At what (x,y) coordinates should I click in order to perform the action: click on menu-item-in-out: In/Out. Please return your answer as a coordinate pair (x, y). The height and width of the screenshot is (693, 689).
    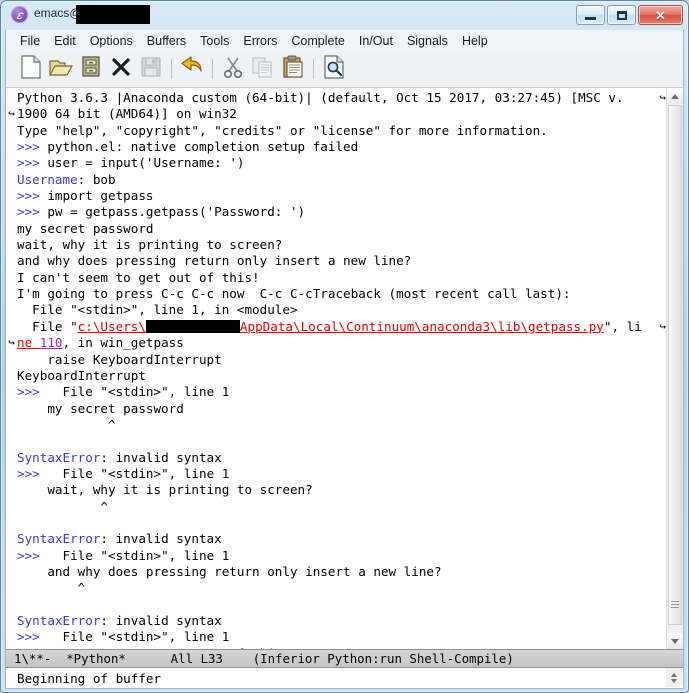
    Looking at the image, I should click on (376, 41).